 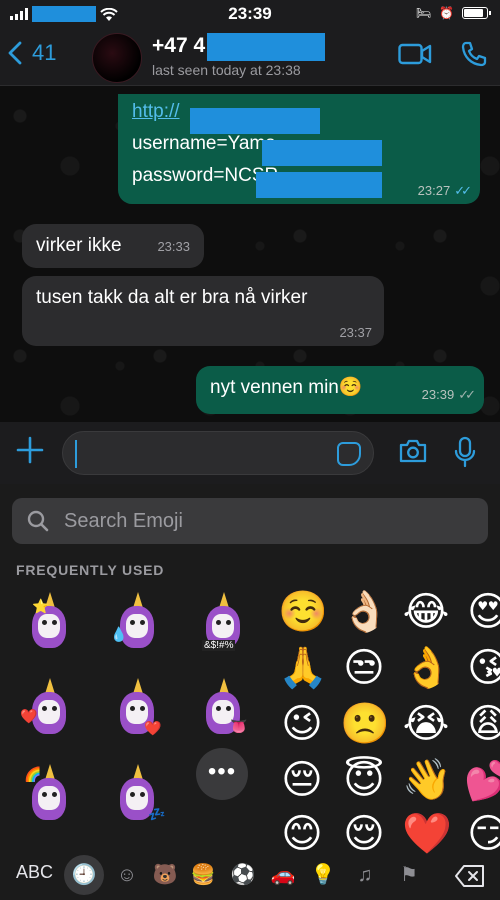 I want to click on memoji-sticker: 👅, so click(x=222, y=710).